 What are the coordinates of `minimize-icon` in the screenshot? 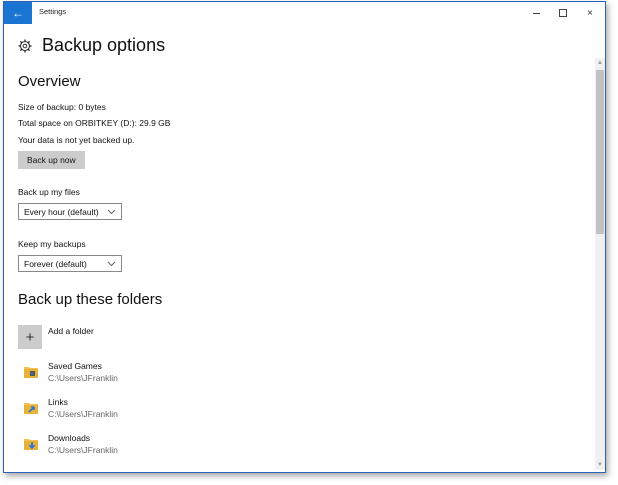 It's located at (536, 13).